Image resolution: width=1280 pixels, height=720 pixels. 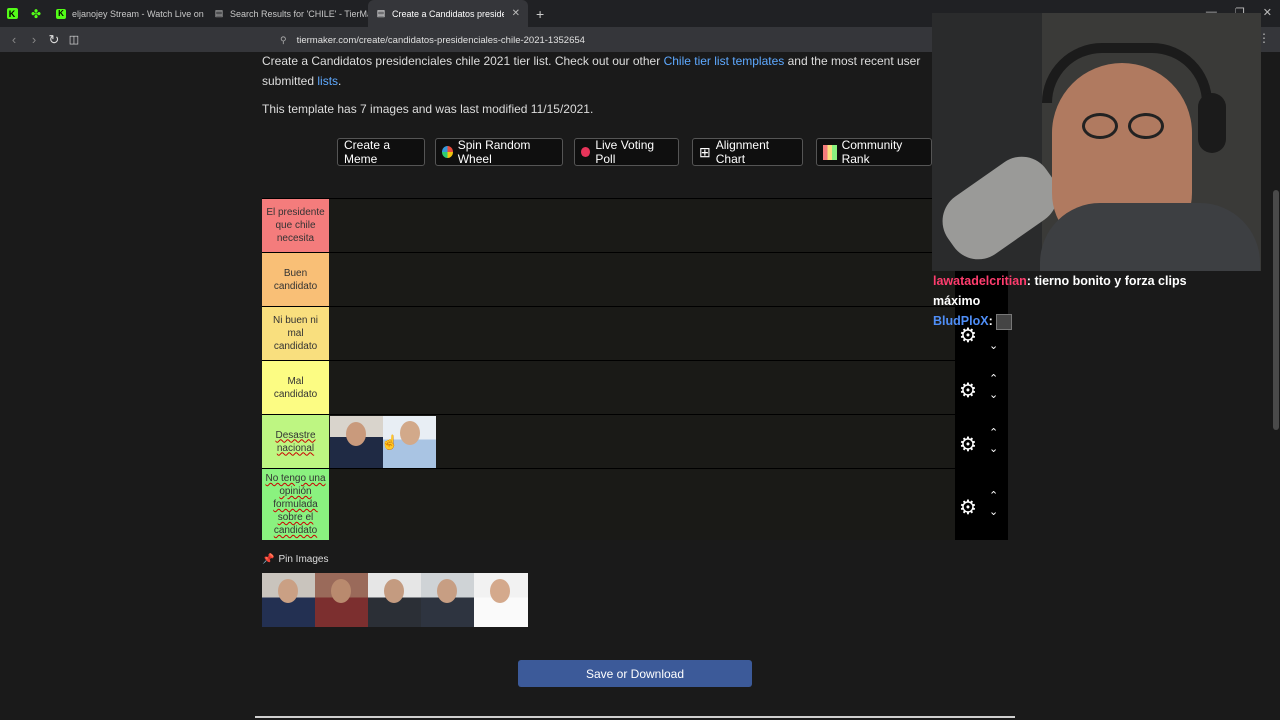 I want to click on tab-search-results: ▤ Search Results for 'CHILE' - TierMaker, so click(x=287, y=13).